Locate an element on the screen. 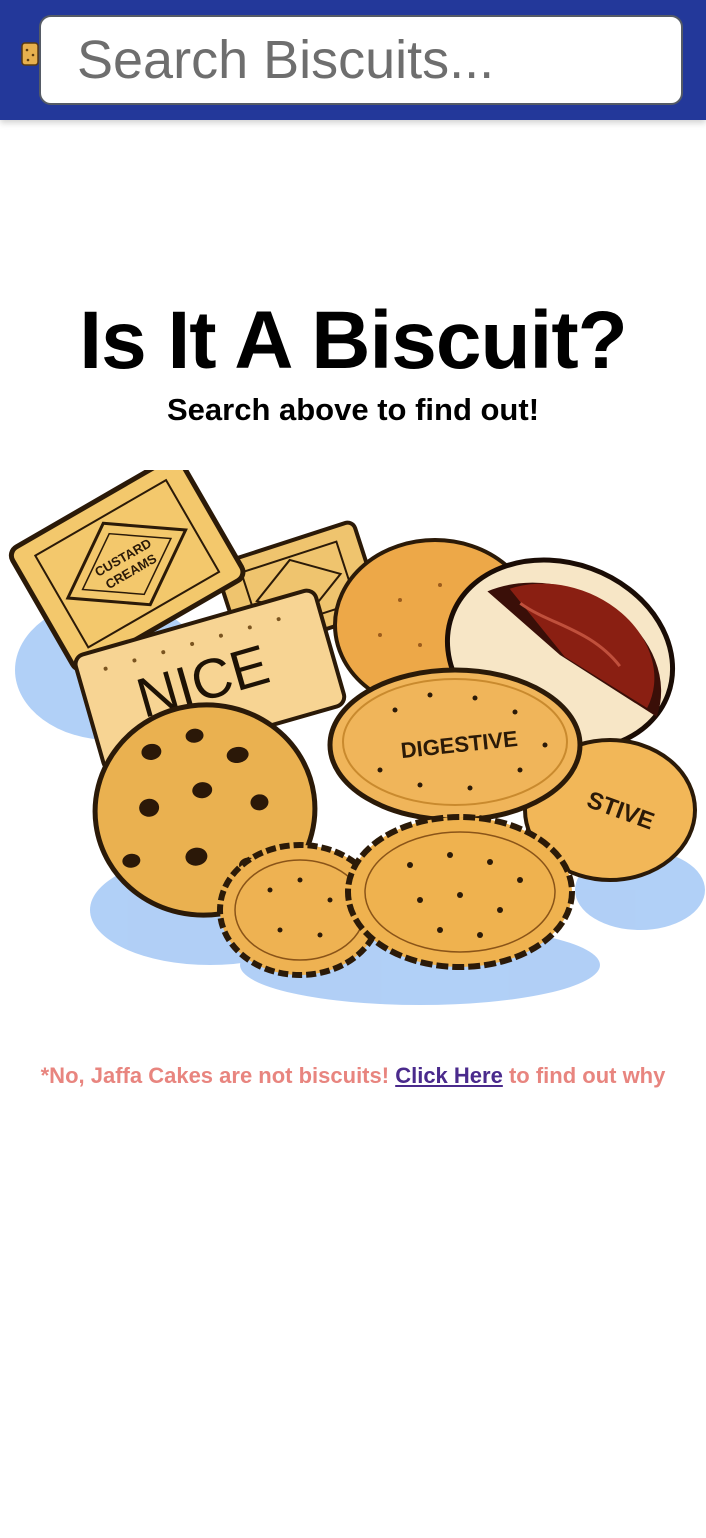 The height and width of the screenshot is (1538, 706). footnote-suffix: to find out why is located at coordinates (587, 1075).